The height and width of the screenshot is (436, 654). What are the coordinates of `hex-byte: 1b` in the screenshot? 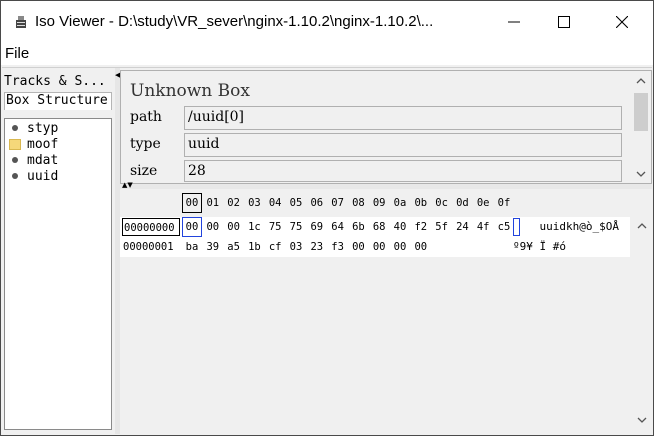 It's located at (254, 247).